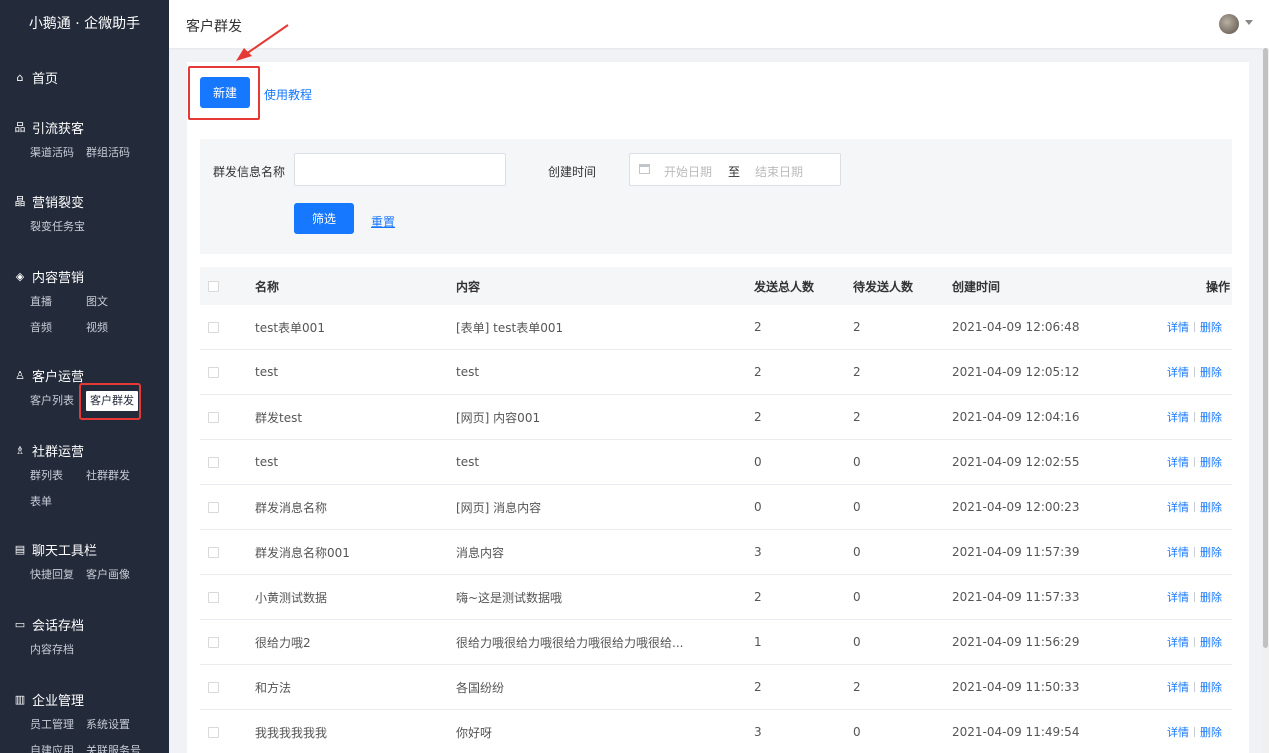  What do you see at coordinates (58, 328) in the screenshot?
I see `sidebar-item: 音频` at bounding box center [58, 328].